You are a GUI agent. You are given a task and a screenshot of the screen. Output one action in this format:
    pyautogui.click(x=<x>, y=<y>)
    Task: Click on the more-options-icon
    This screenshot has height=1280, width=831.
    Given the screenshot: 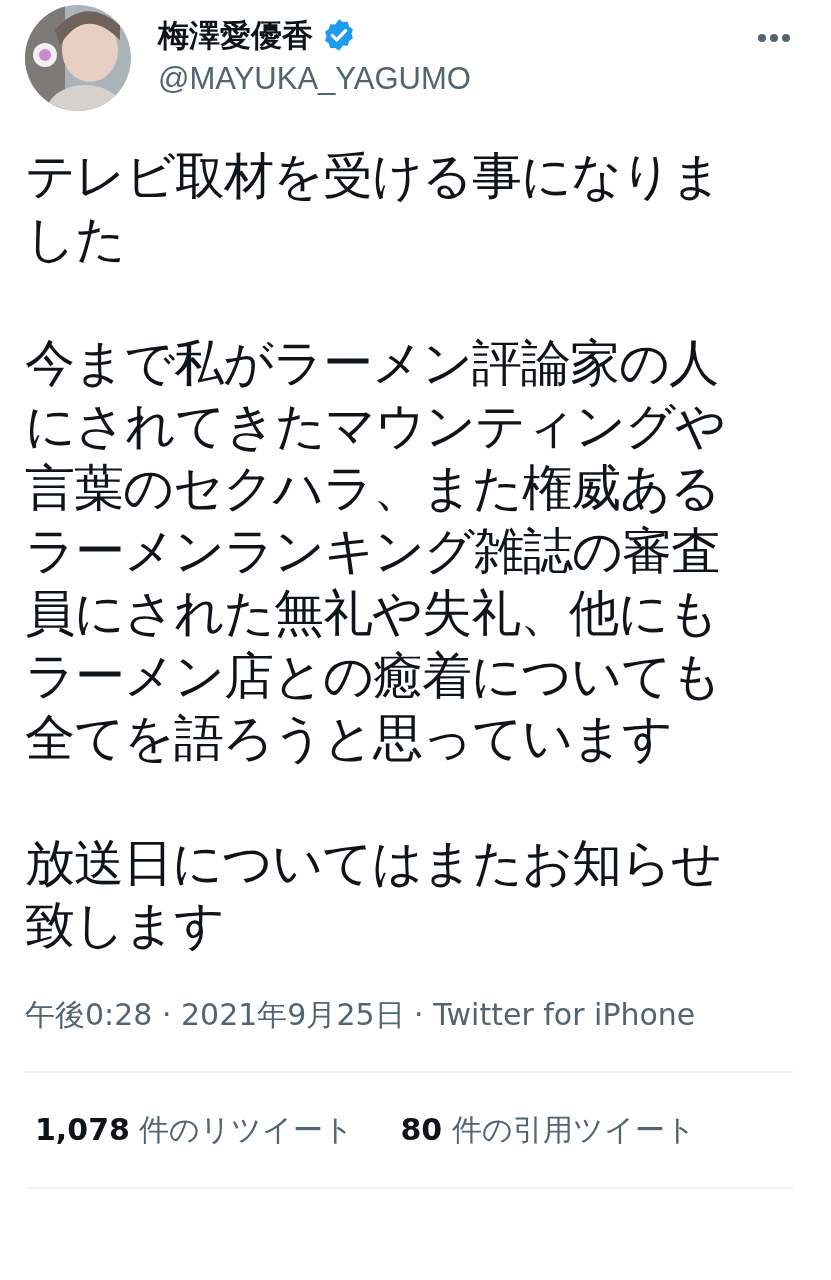 What is the action you would take?
    pyautogui.click(x=774, y=38)
    